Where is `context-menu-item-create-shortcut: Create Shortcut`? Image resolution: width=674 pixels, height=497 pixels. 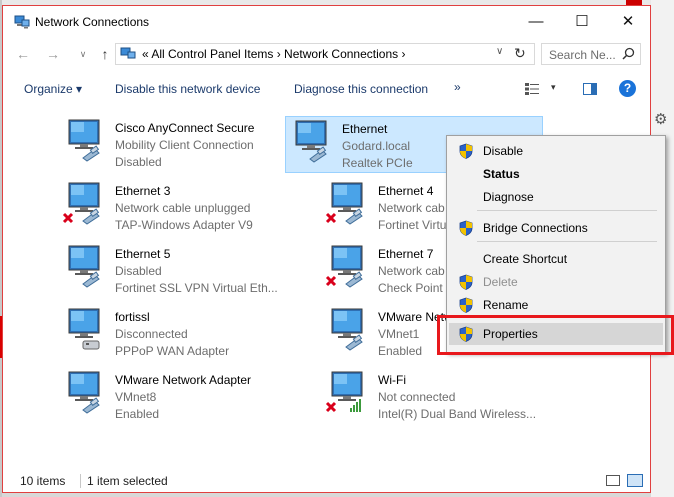
context-menu-item-create-shortcut: Create Shortcut is located at coordinates (556, 259).